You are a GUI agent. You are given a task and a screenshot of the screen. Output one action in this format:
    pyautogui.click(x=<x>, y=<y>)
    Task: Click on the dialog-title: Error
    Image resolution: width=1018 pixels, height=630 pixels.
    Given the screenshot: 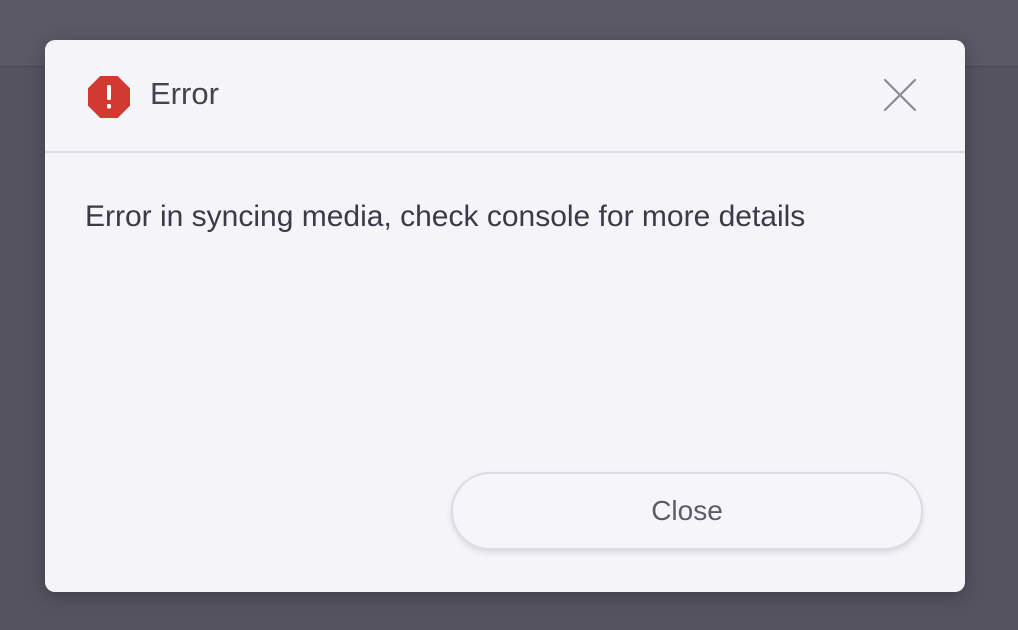 What is the action you would take?
    pyautogui.click(x=184, y=93)
    